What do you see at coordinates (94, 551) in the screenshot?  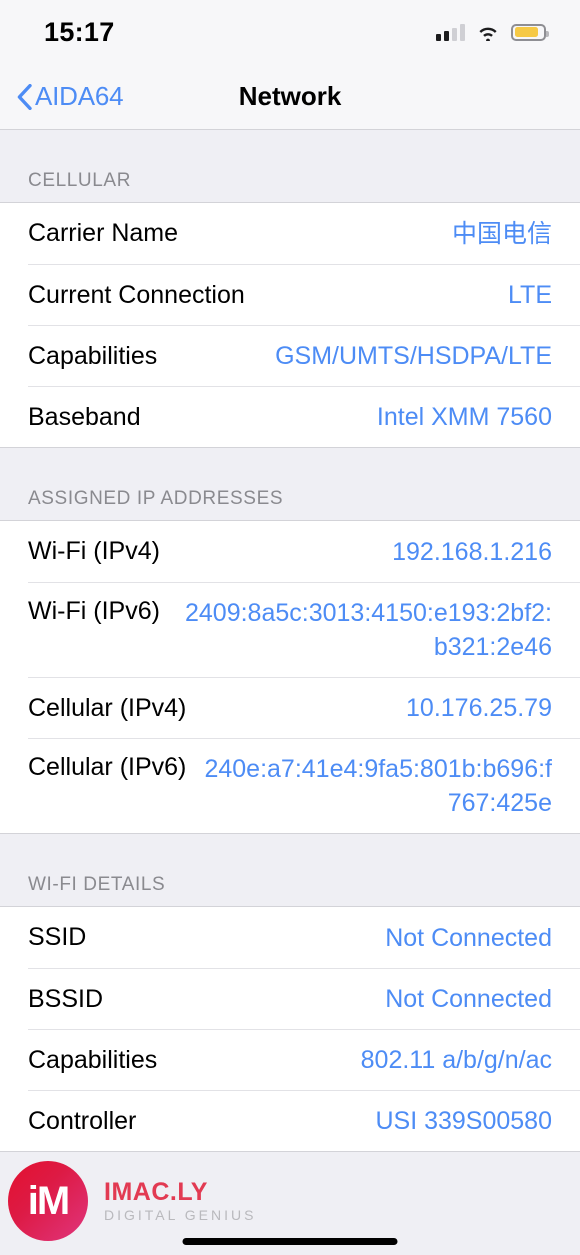 I see `row-label: Wi-Fi (IPv4)` at bounding box center [94, 551].